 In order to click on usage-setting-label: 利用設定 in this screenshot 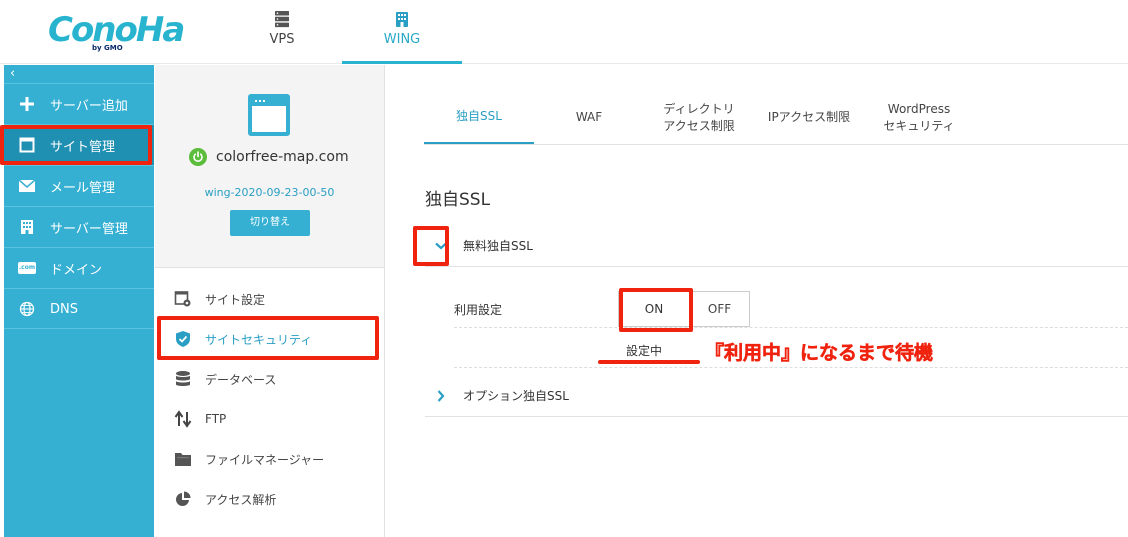, I will do `click(478, 310)`.